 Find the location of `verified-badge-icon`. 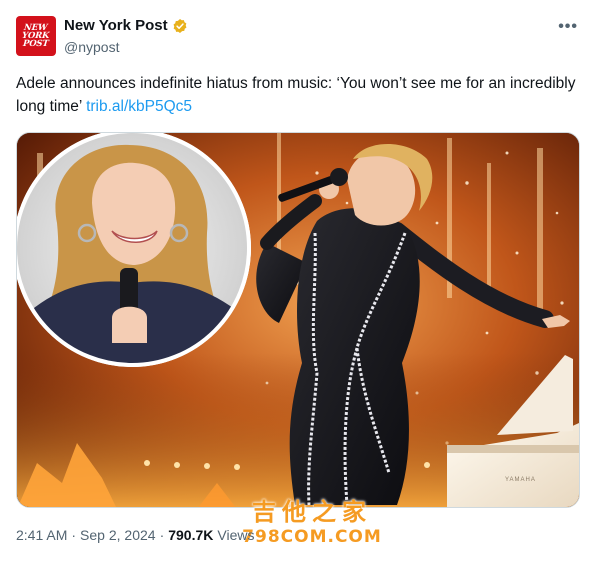

verified-badge-icon is located at coordinates (180, 25).